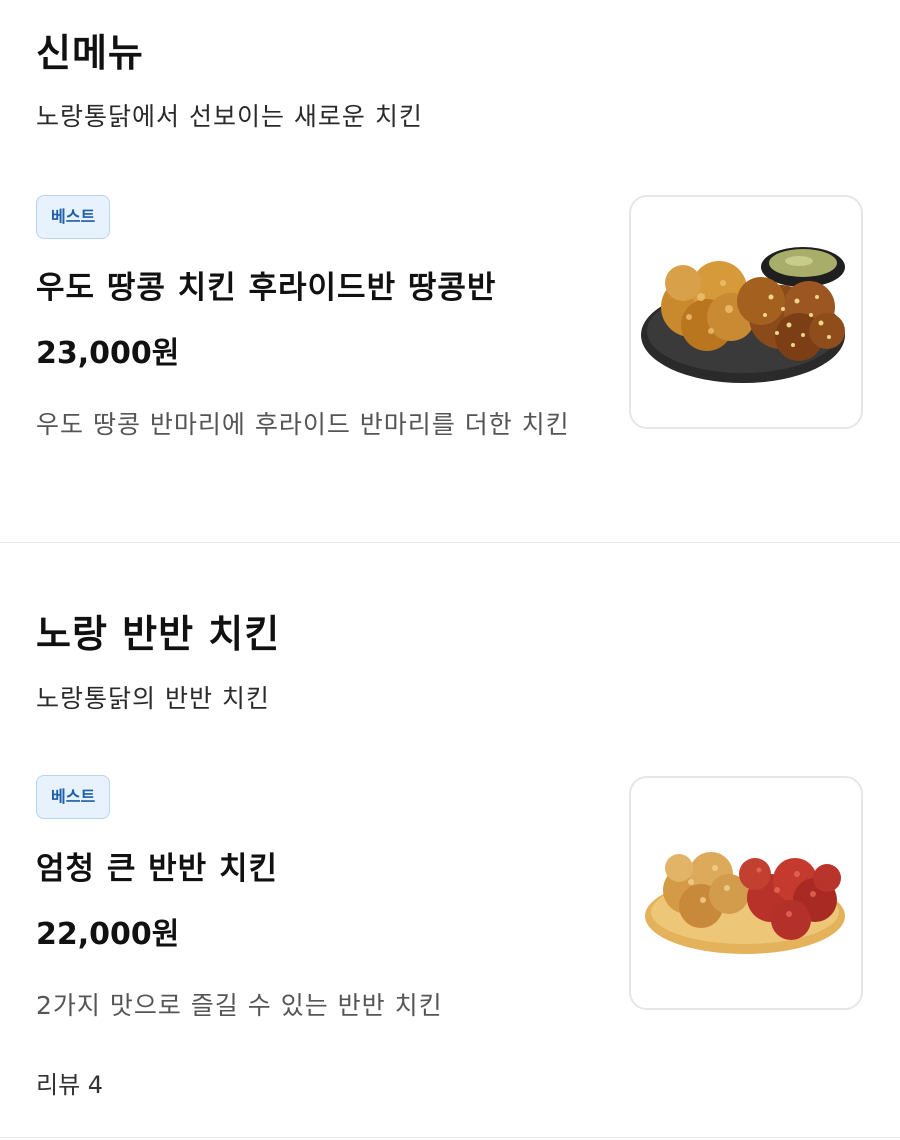 This screenshot has height=1140, width=900. What do you see at coordinates (108, 934) in the screenshot?
I see `menu-item-price: 22,000원` at bounding box center [108, 934].